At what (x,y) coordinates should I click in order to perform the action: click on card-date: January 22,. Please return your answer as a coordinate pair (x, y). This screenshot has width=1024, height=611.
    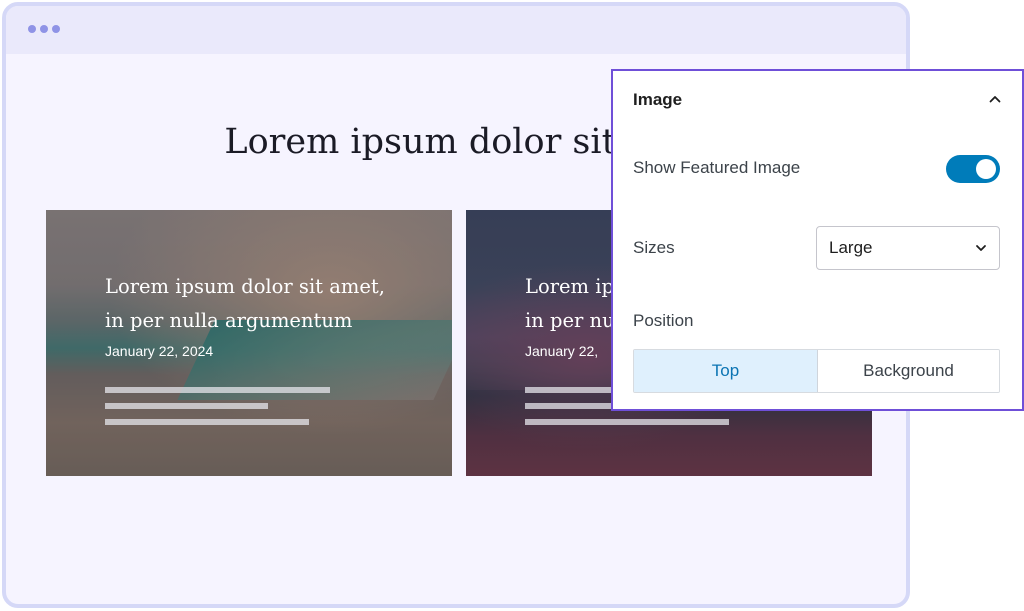
    Looking at the image, I should click on (562, 351).